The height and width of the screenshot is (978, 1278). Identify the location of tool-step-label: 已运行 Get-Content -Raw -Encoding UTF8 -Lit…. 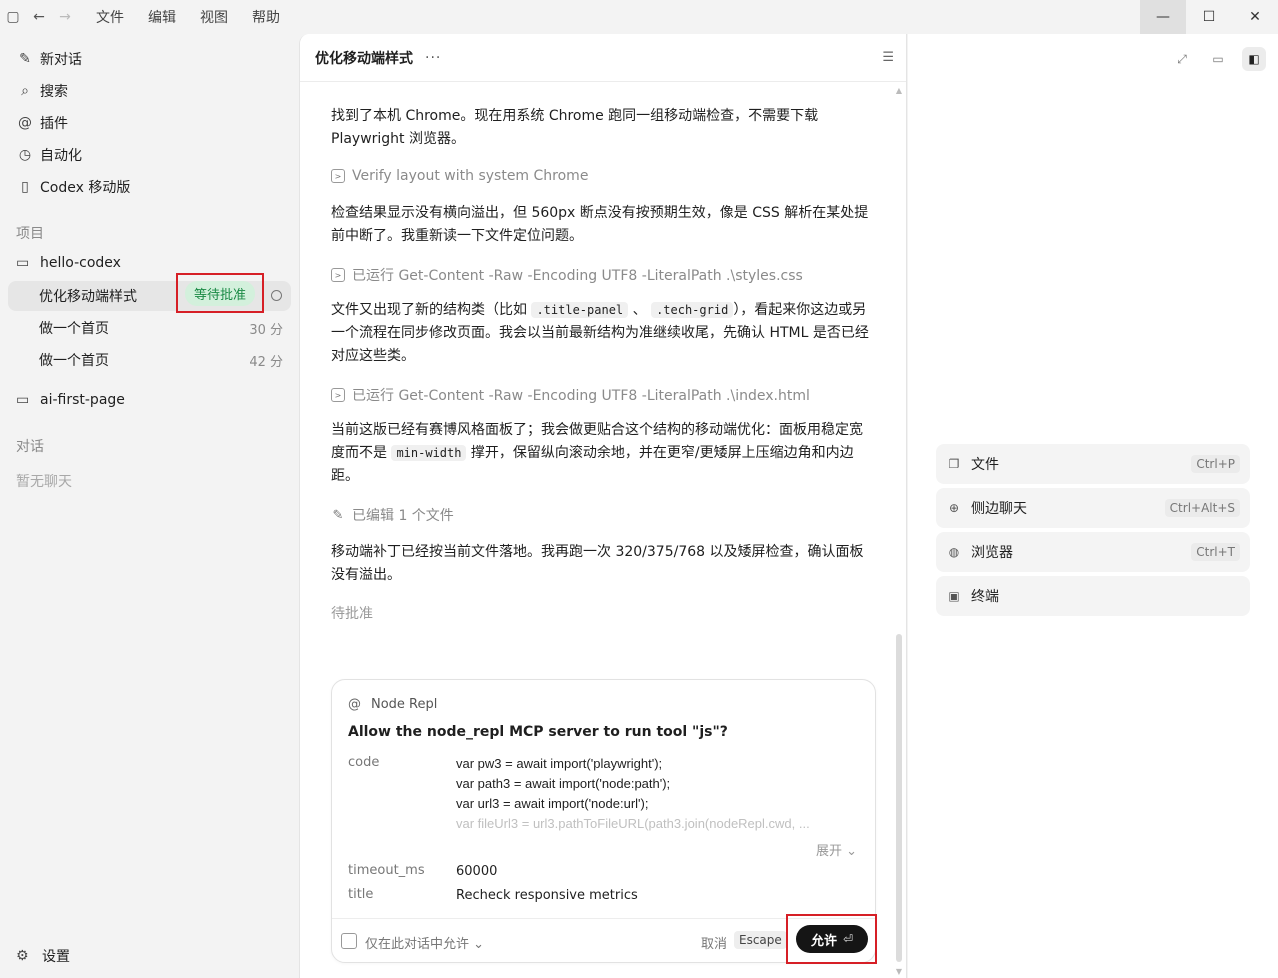
(581, 396).